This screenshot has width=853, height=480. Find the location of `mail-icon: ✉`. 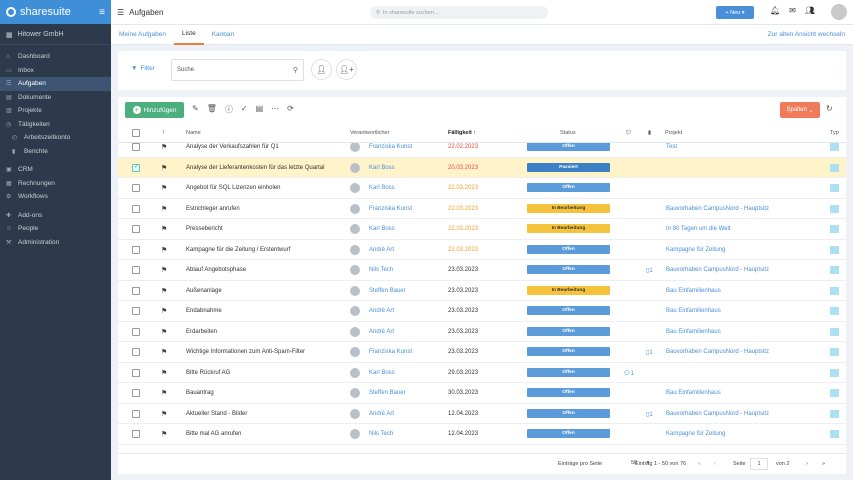

mail-icon: ✉ is located at coordinates (792, 10).